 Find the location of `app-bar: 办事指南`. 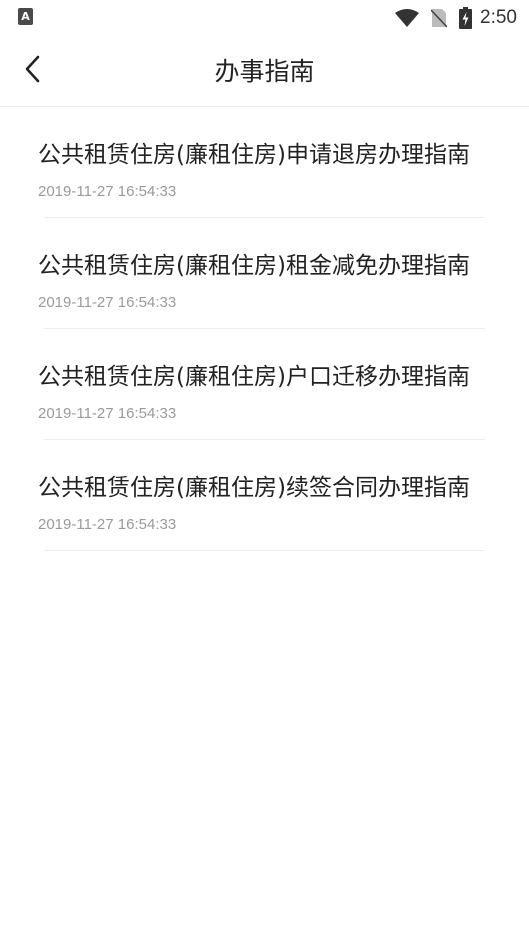

app-bar: 办事指南 is located at coordinates (264, 71).